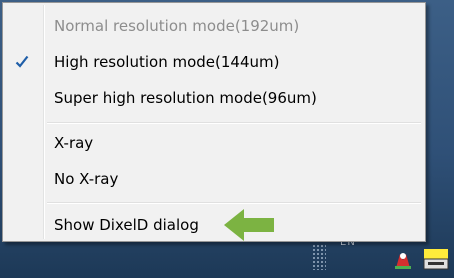  What do you see at coordinates (436, 259) in the screenshot?
I see `device-tray-icon` at bounding box center [436, 259].